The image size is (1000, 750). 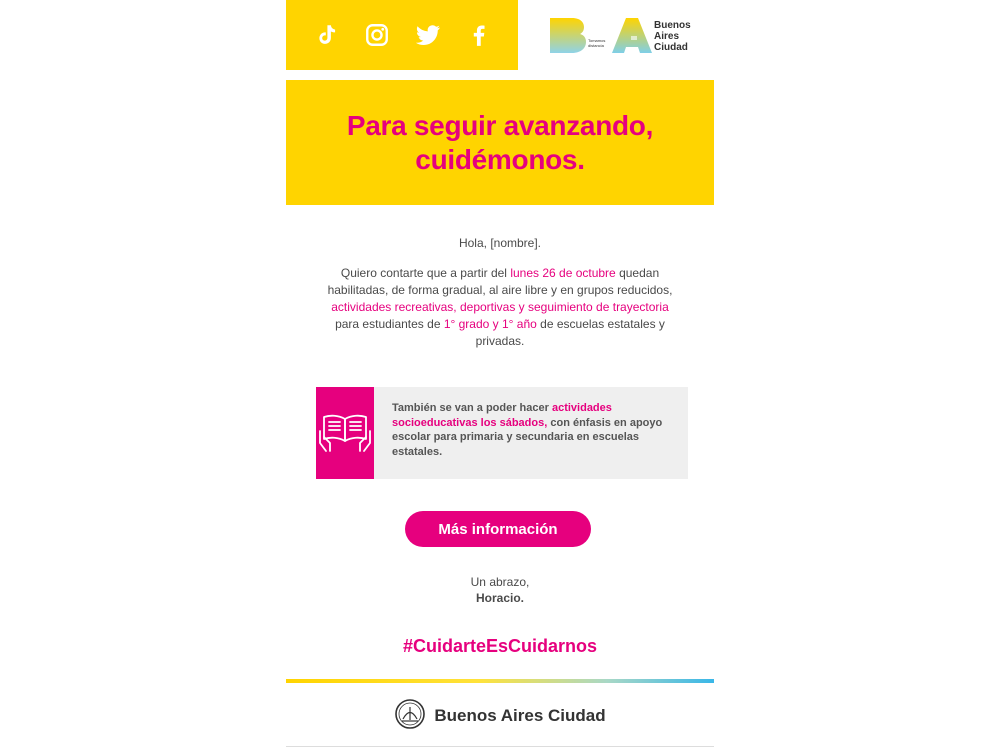 What do you see at coordinates (596, 45) in the screenshot?
I see `logo-tagline-2: distancia` at bounding box center [596, 45].